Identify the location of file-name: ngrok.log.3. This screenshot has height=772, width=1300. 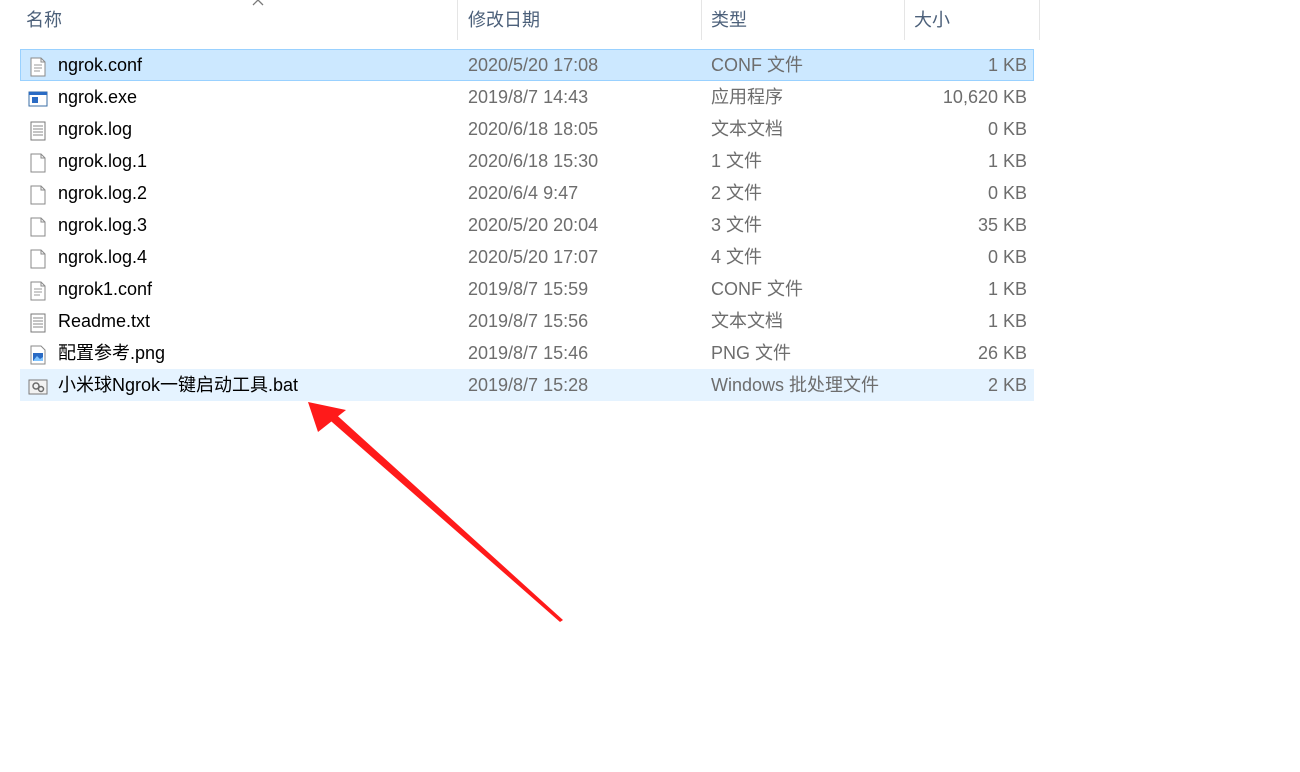
(103, 225).